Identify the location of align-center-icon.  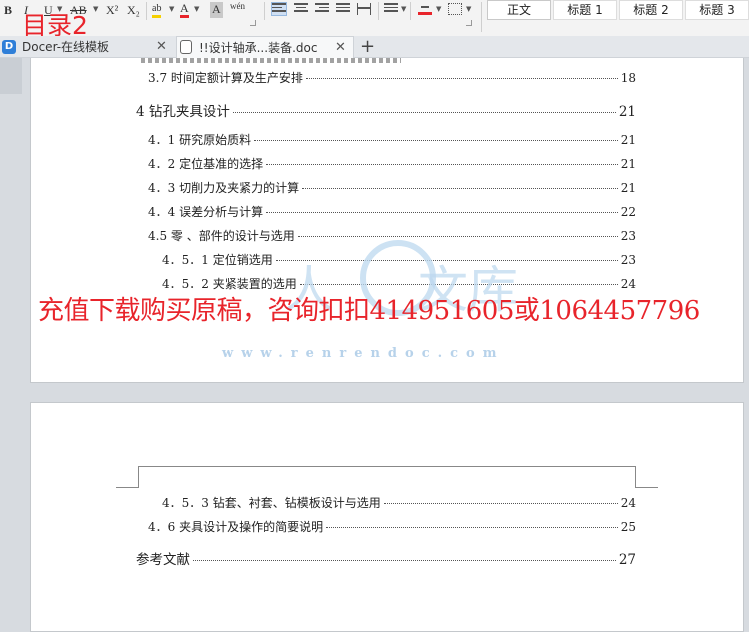
(301, 9).